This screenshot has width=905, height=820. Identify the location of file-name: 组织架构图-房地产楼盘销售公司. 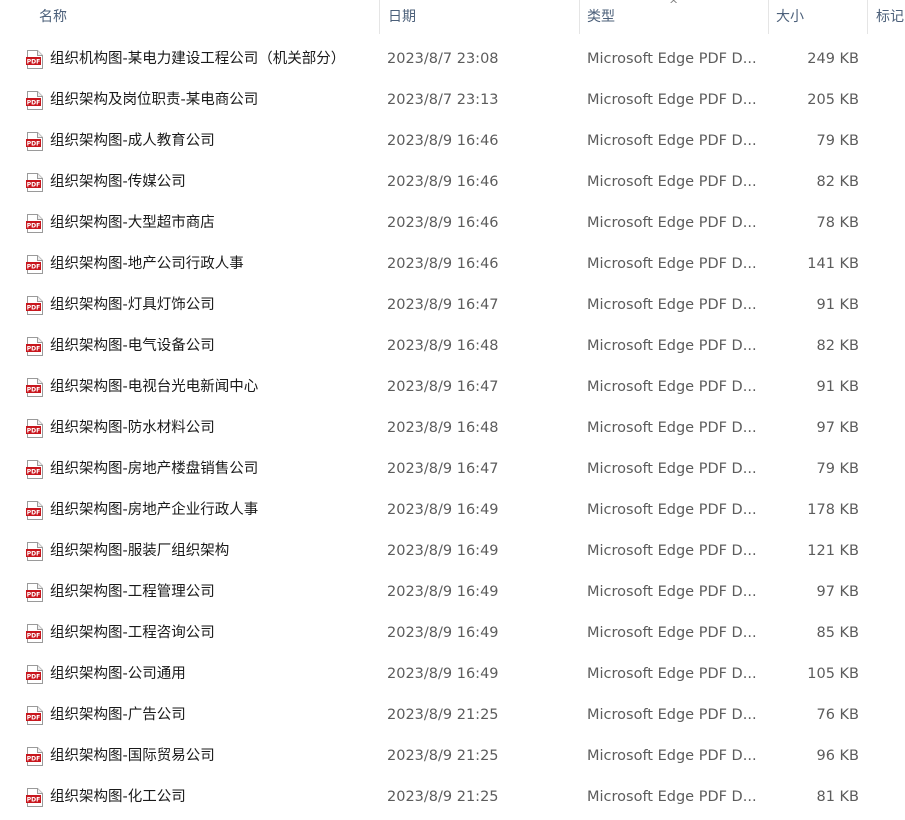
(212, 469).